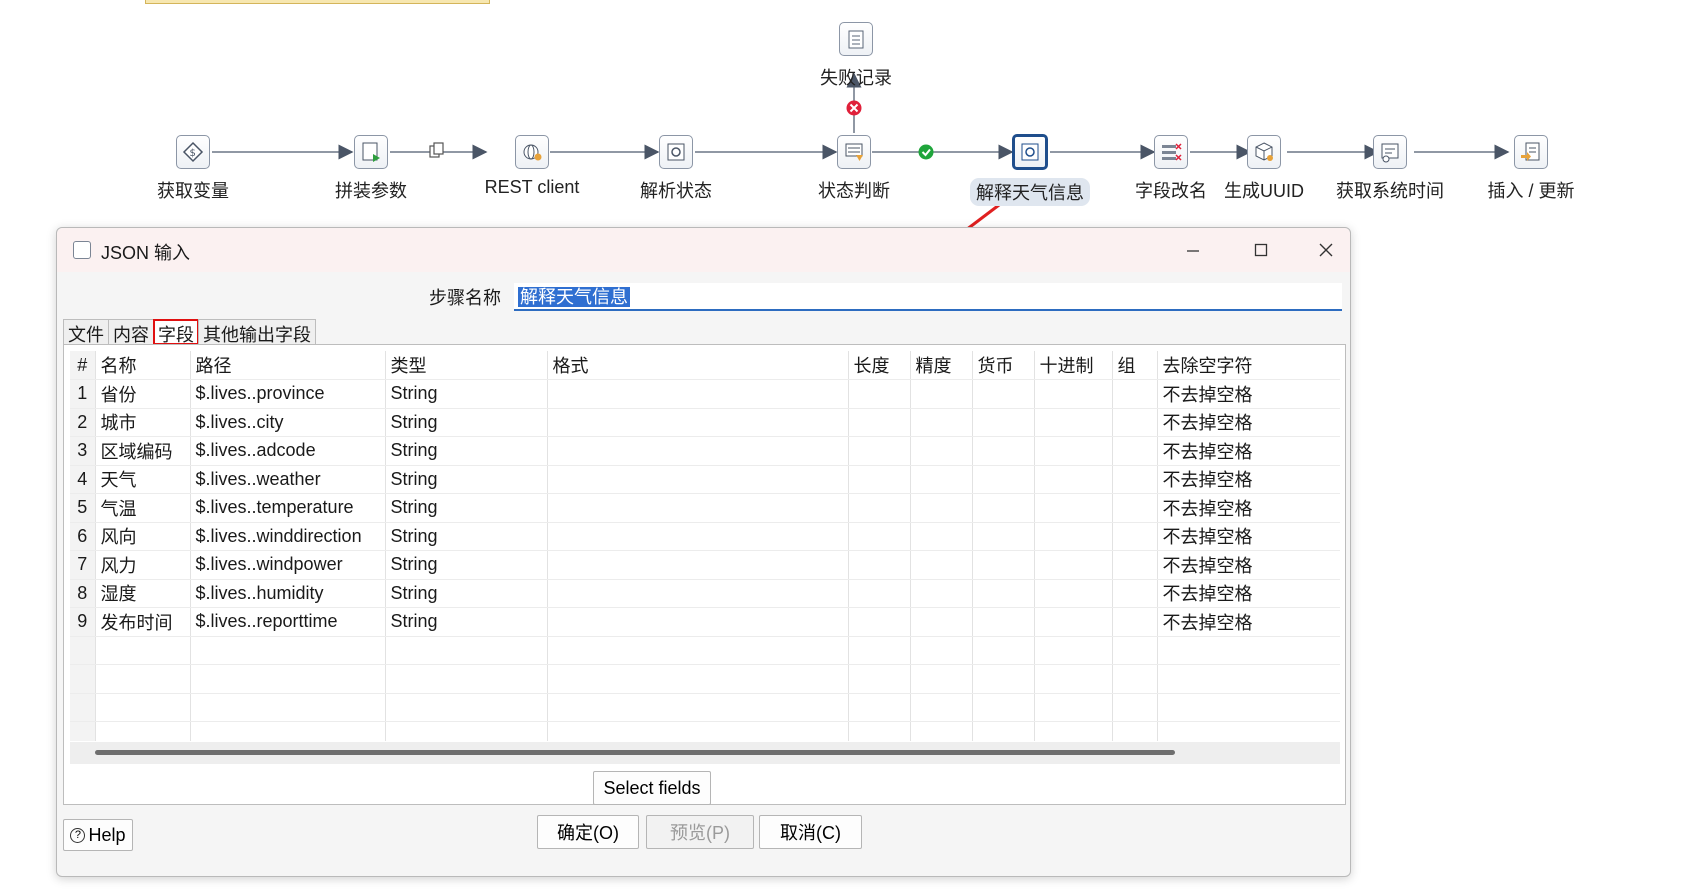  What do you see at coordinates (705, 394) in the screenshot?
I see `table-row: 1 省份 $.lives..province String 不去掉空格` at bounding box center [705, 394].